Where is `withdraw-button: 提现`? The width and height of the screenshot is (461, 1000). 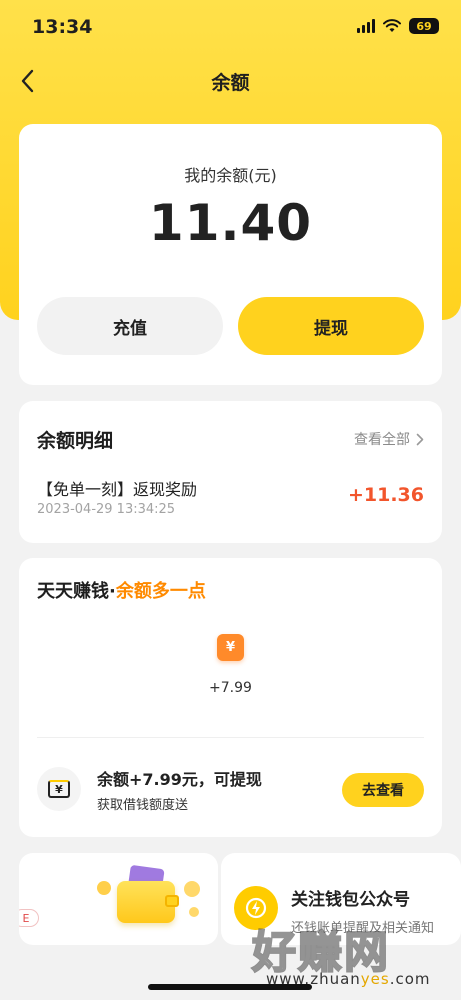
withdraw-button: 提现 is located at coordinates (331, 326).